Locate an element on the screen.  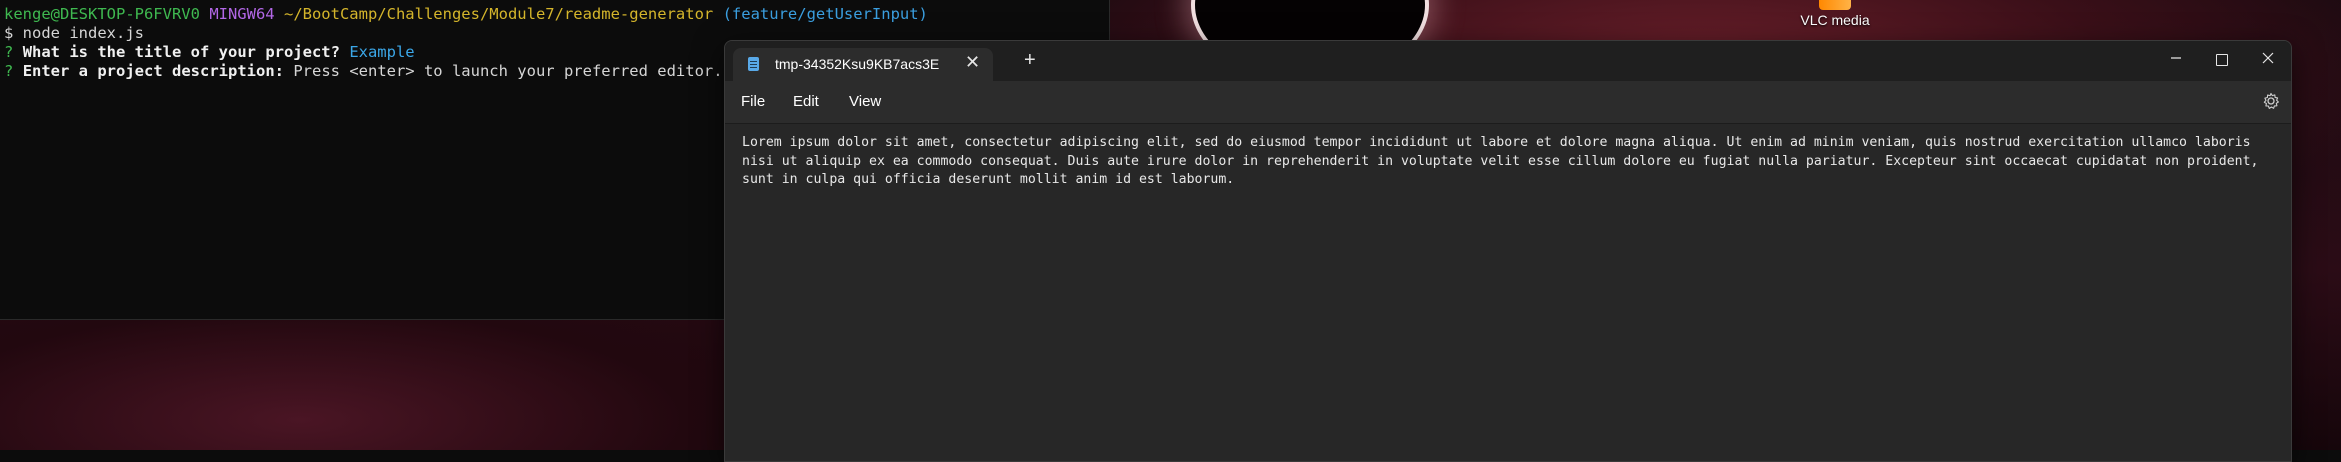
menu-view: View is located at coordinates (865, 101).